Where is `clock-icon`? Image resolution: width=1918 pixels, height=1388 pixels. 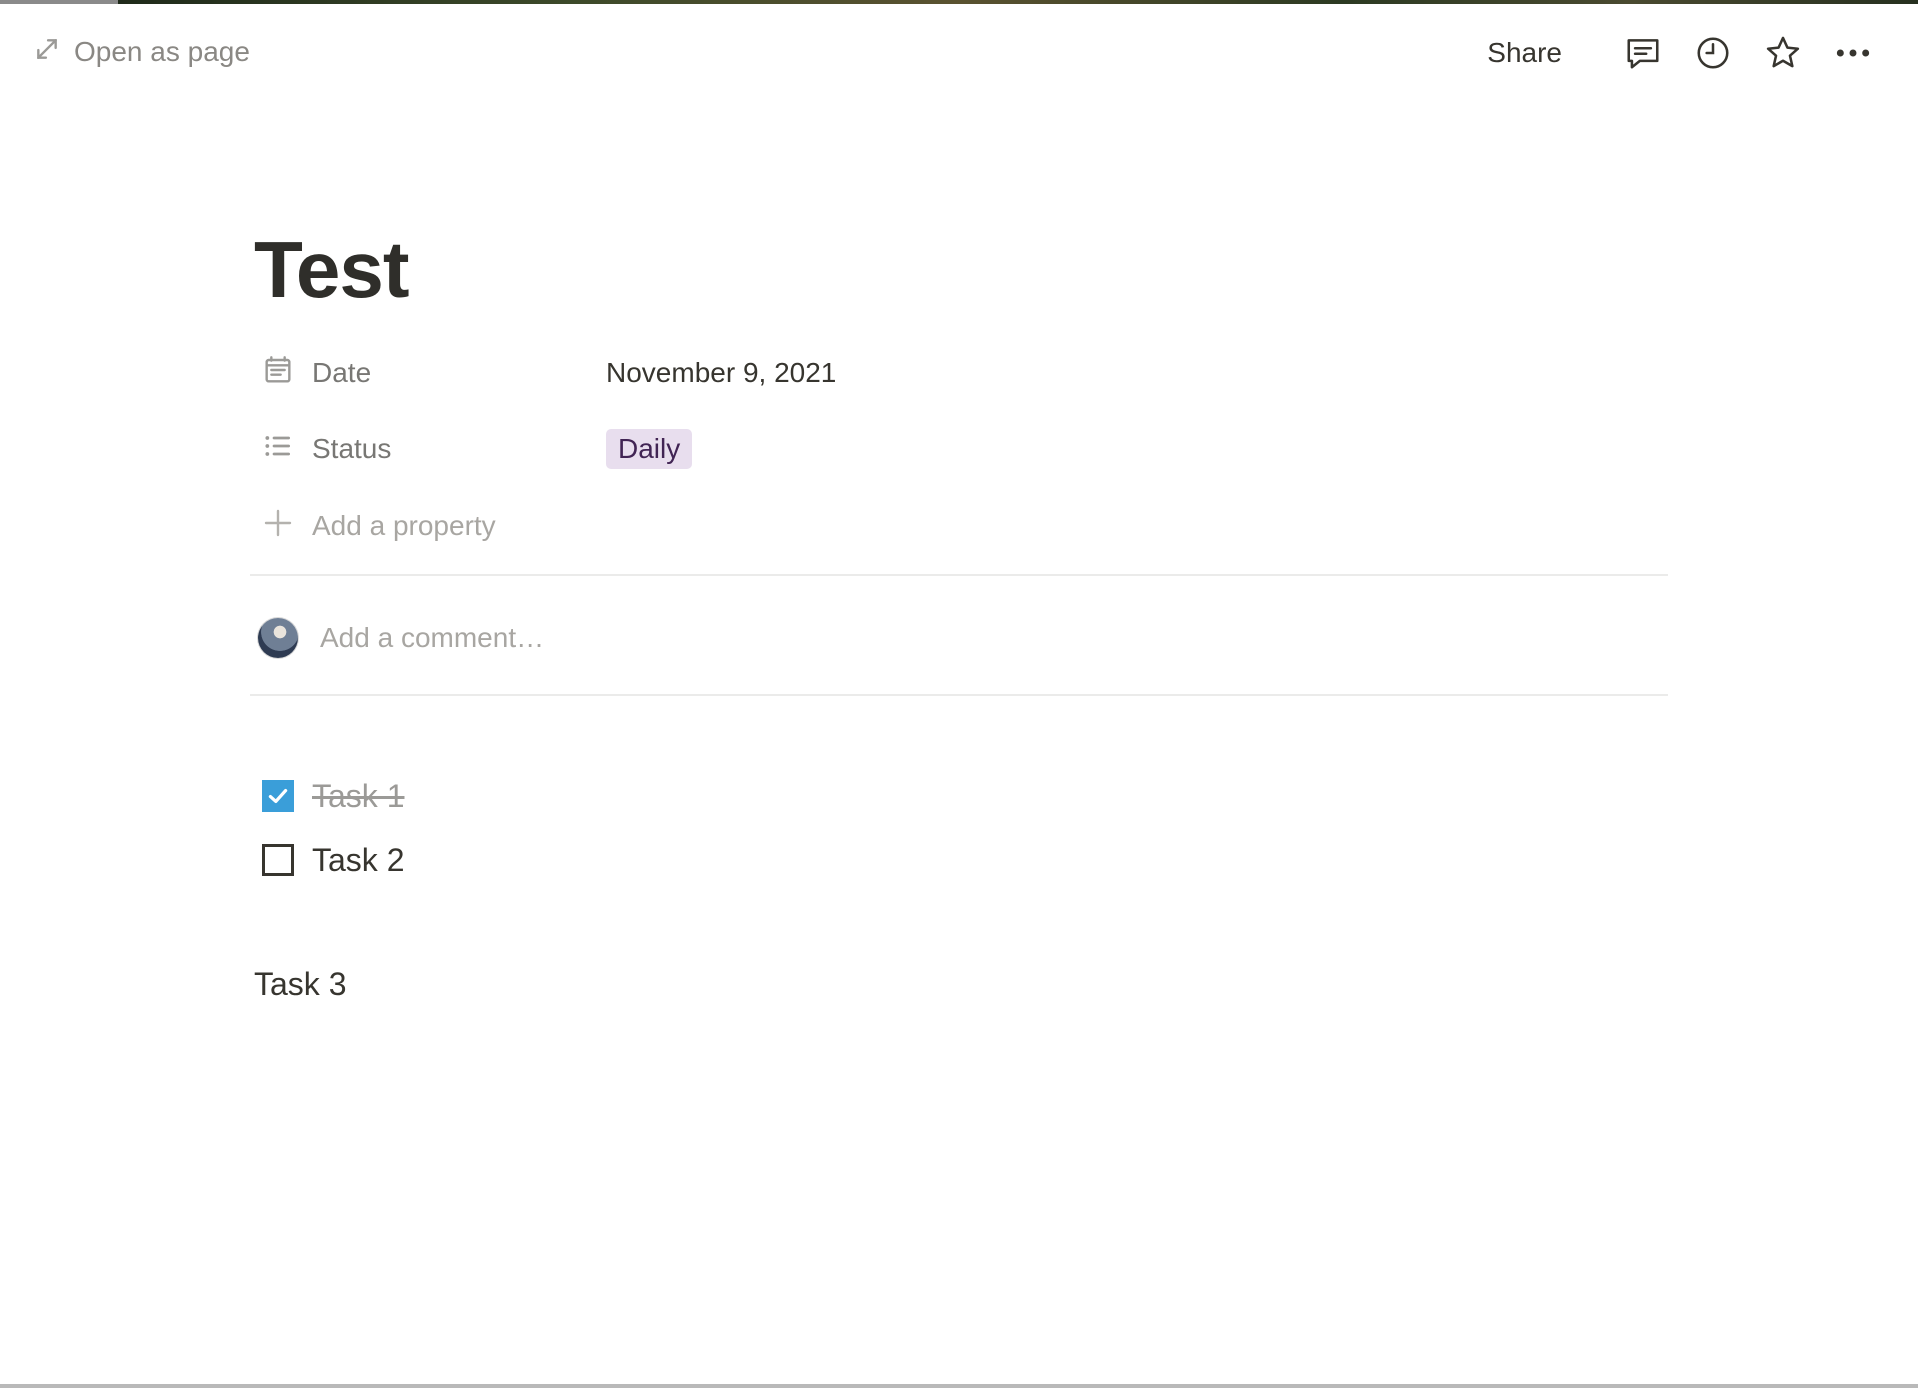
clock-icon is located at coordinates (1713, 53).